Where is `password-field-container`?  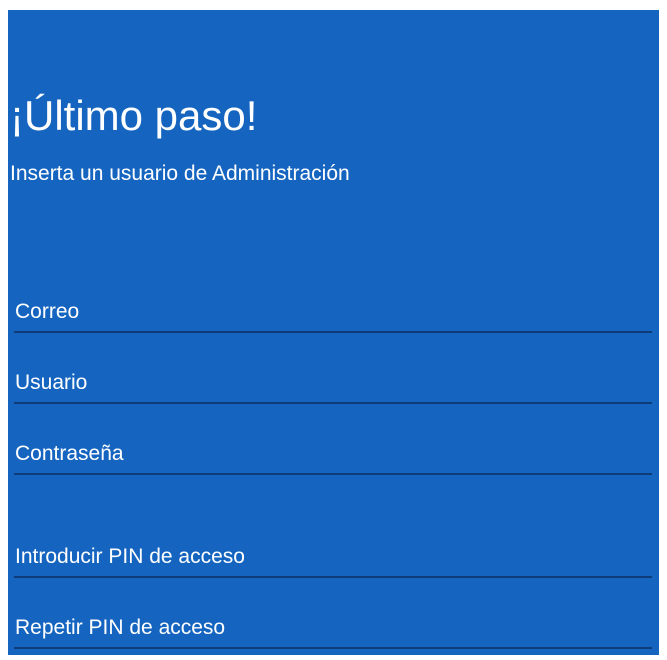
password-field-container is located at coordinates (333, 455).